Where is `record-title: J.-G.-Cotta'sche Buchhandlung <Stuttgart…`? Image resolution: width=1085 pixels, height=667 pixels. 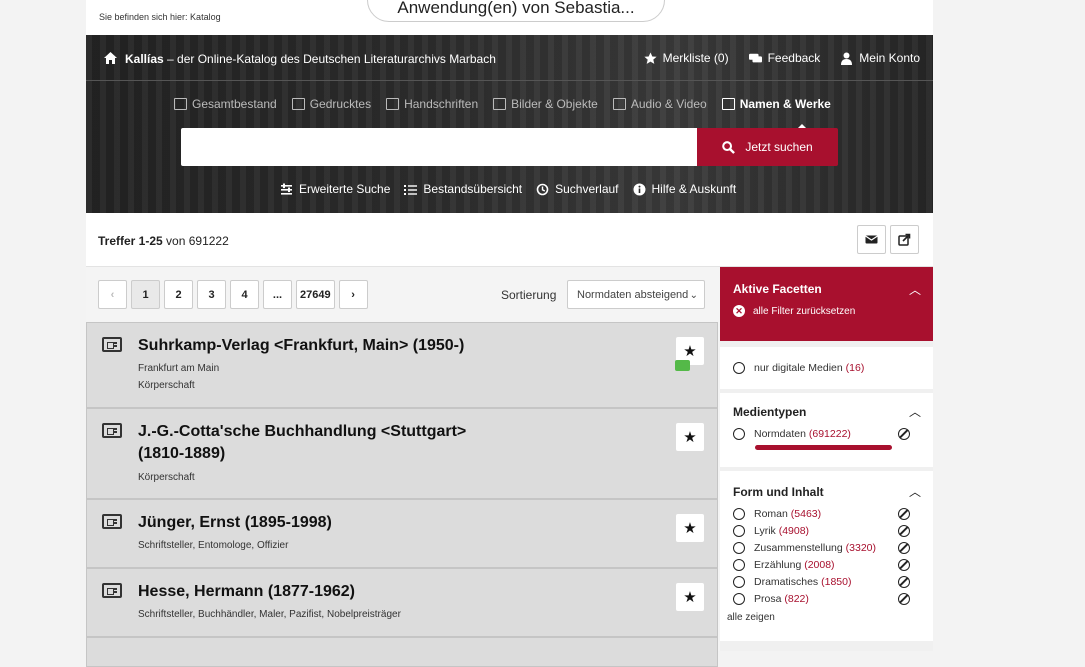
record-title: J.-G.-Cotta'sche Buchhandlung <Stuttgart… is located at coordinates (302, 443).